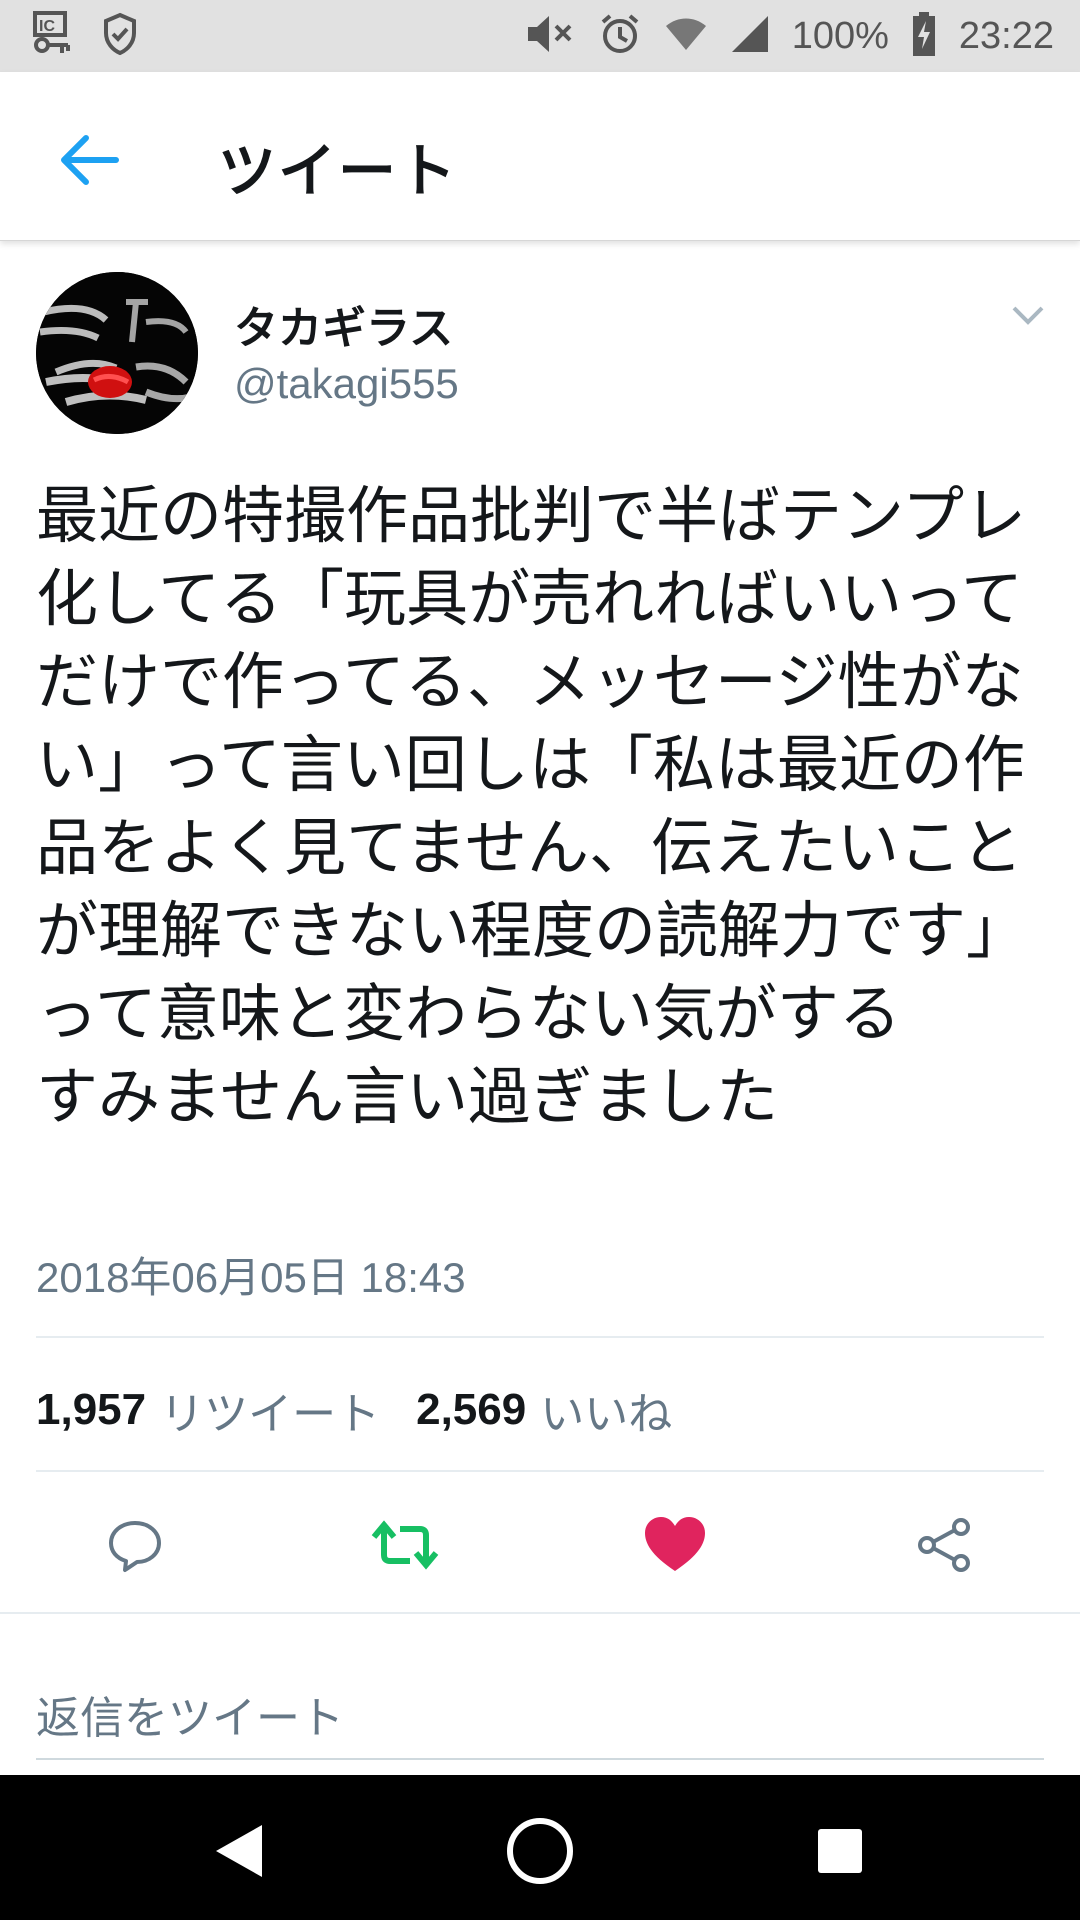 This screenshot has width=1080, height=1920. Describe the element at coordinates (338, 171) in the screenshot. I see `page-title: ツイート` at that location.